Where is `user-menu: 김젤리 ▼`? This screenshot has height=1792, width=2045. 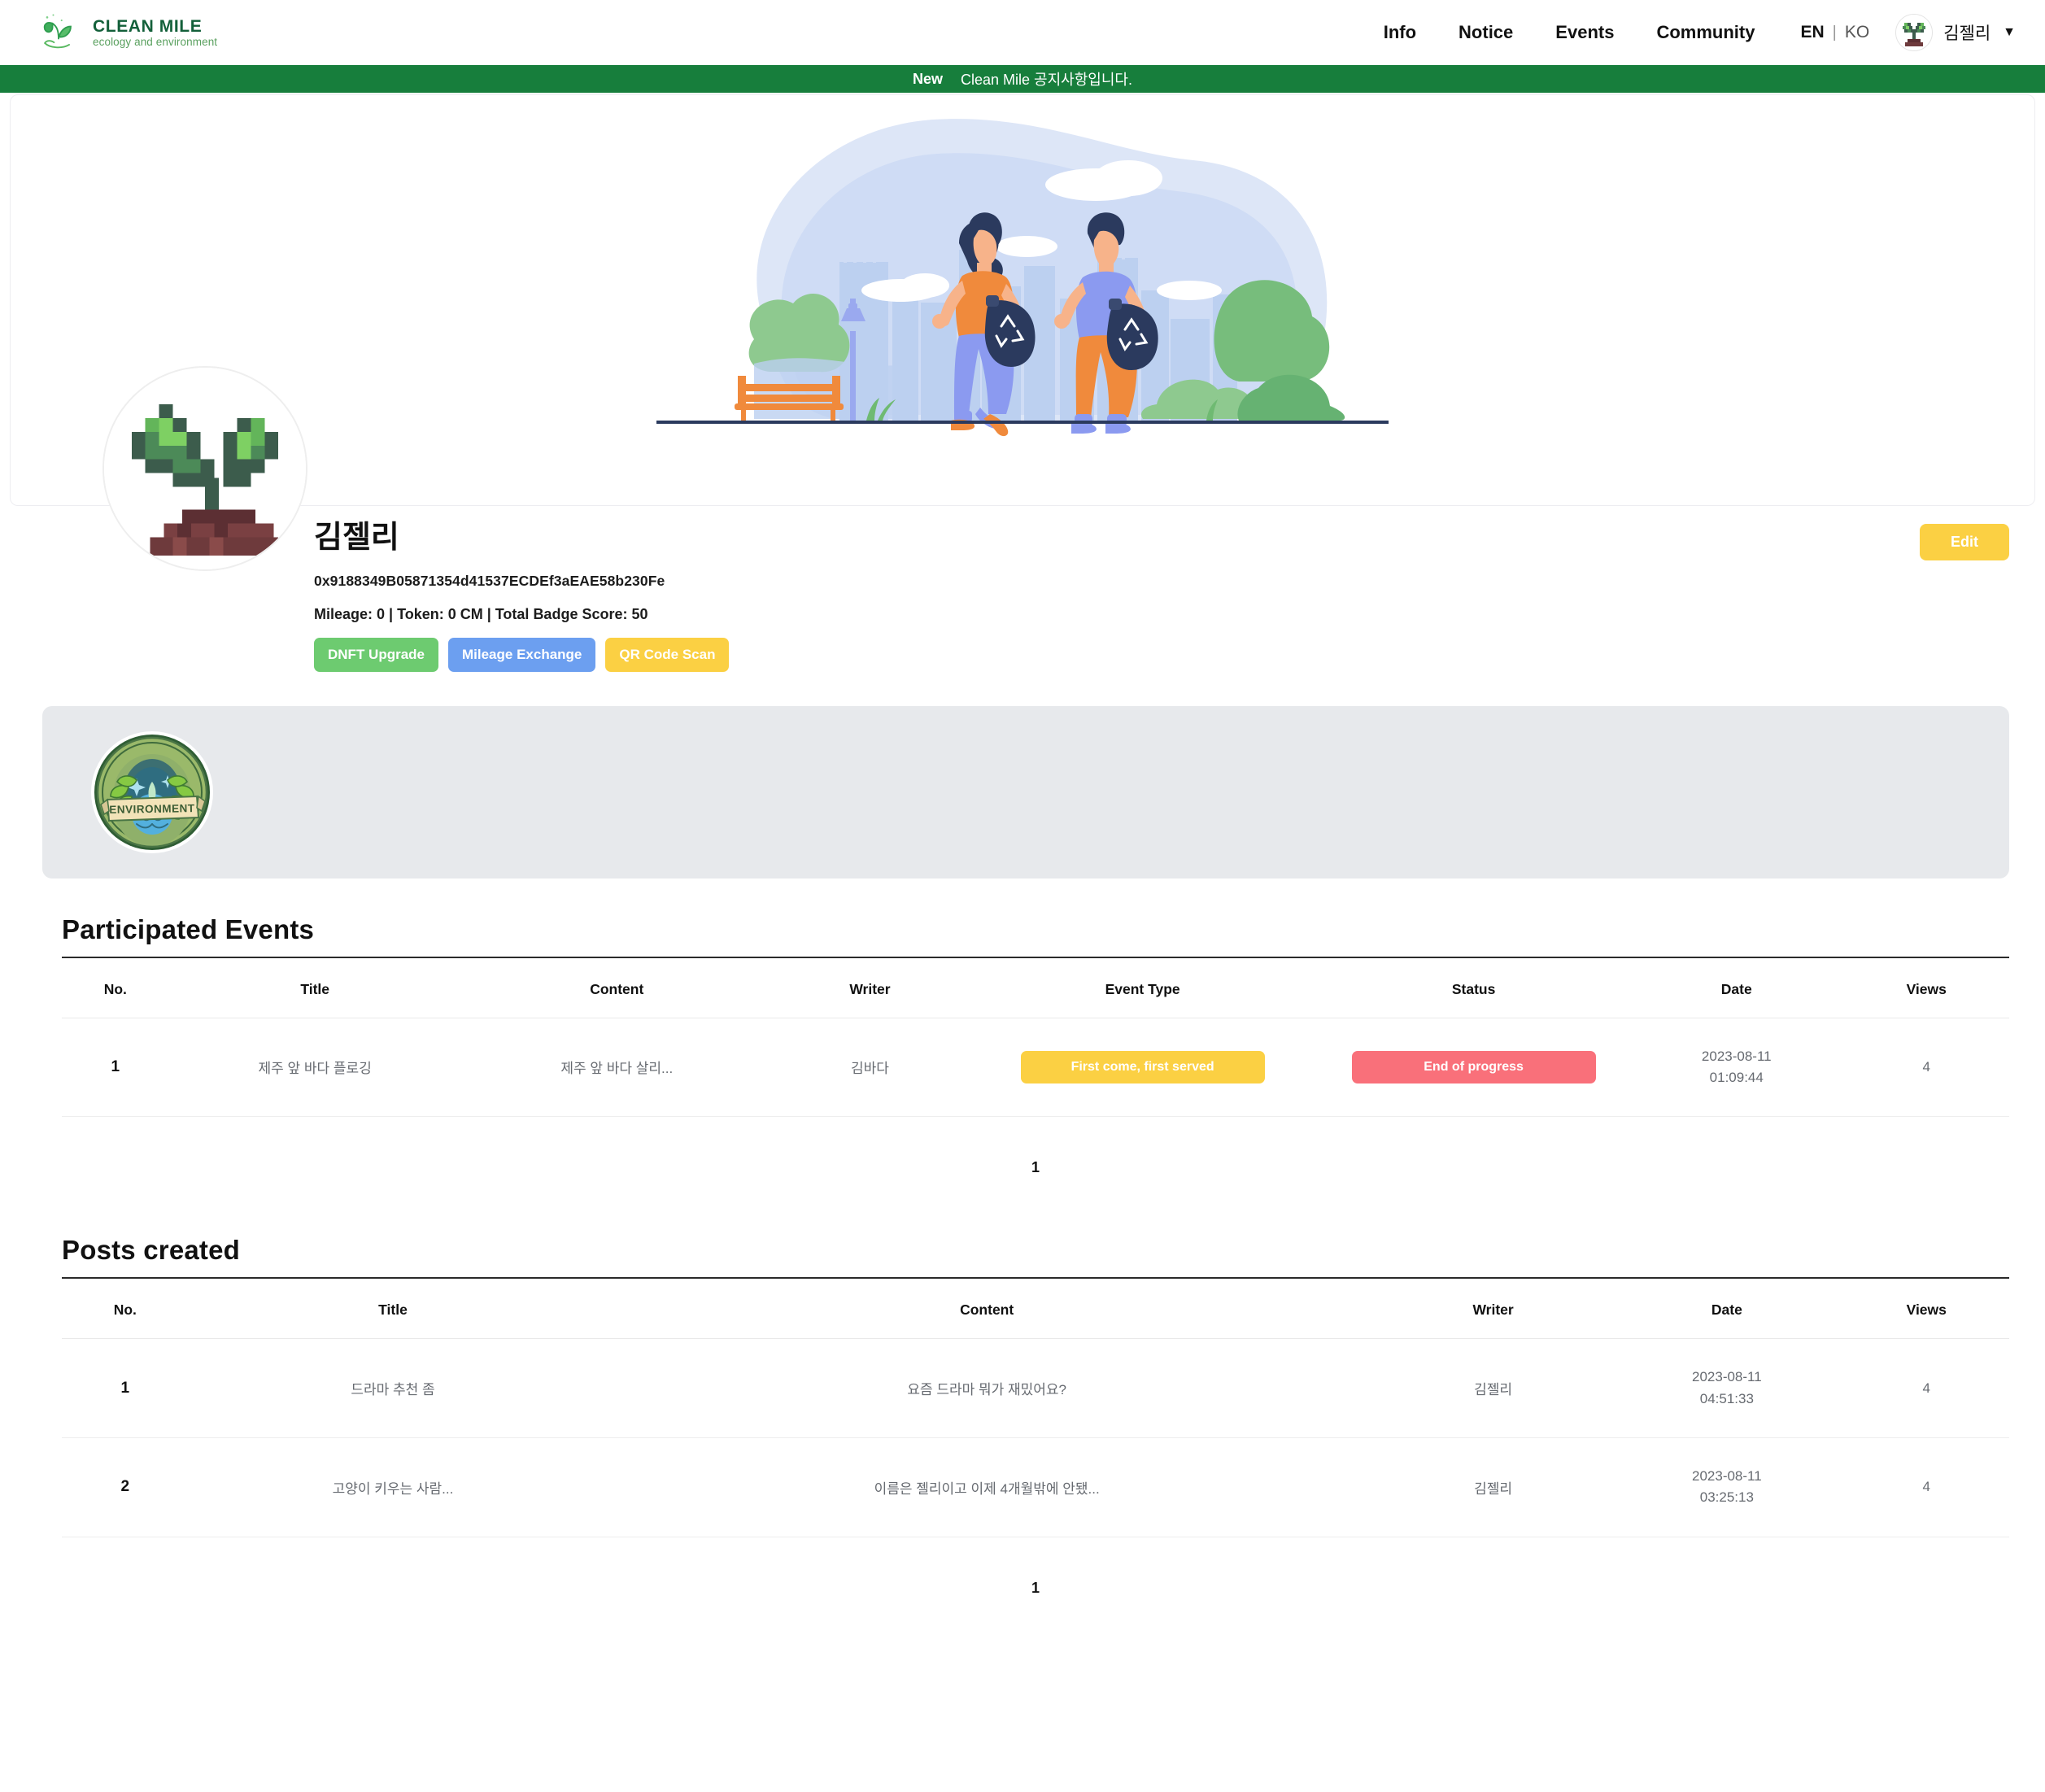 user-menu: 김젤리 ▼ is located at coordinates (1951, 32).